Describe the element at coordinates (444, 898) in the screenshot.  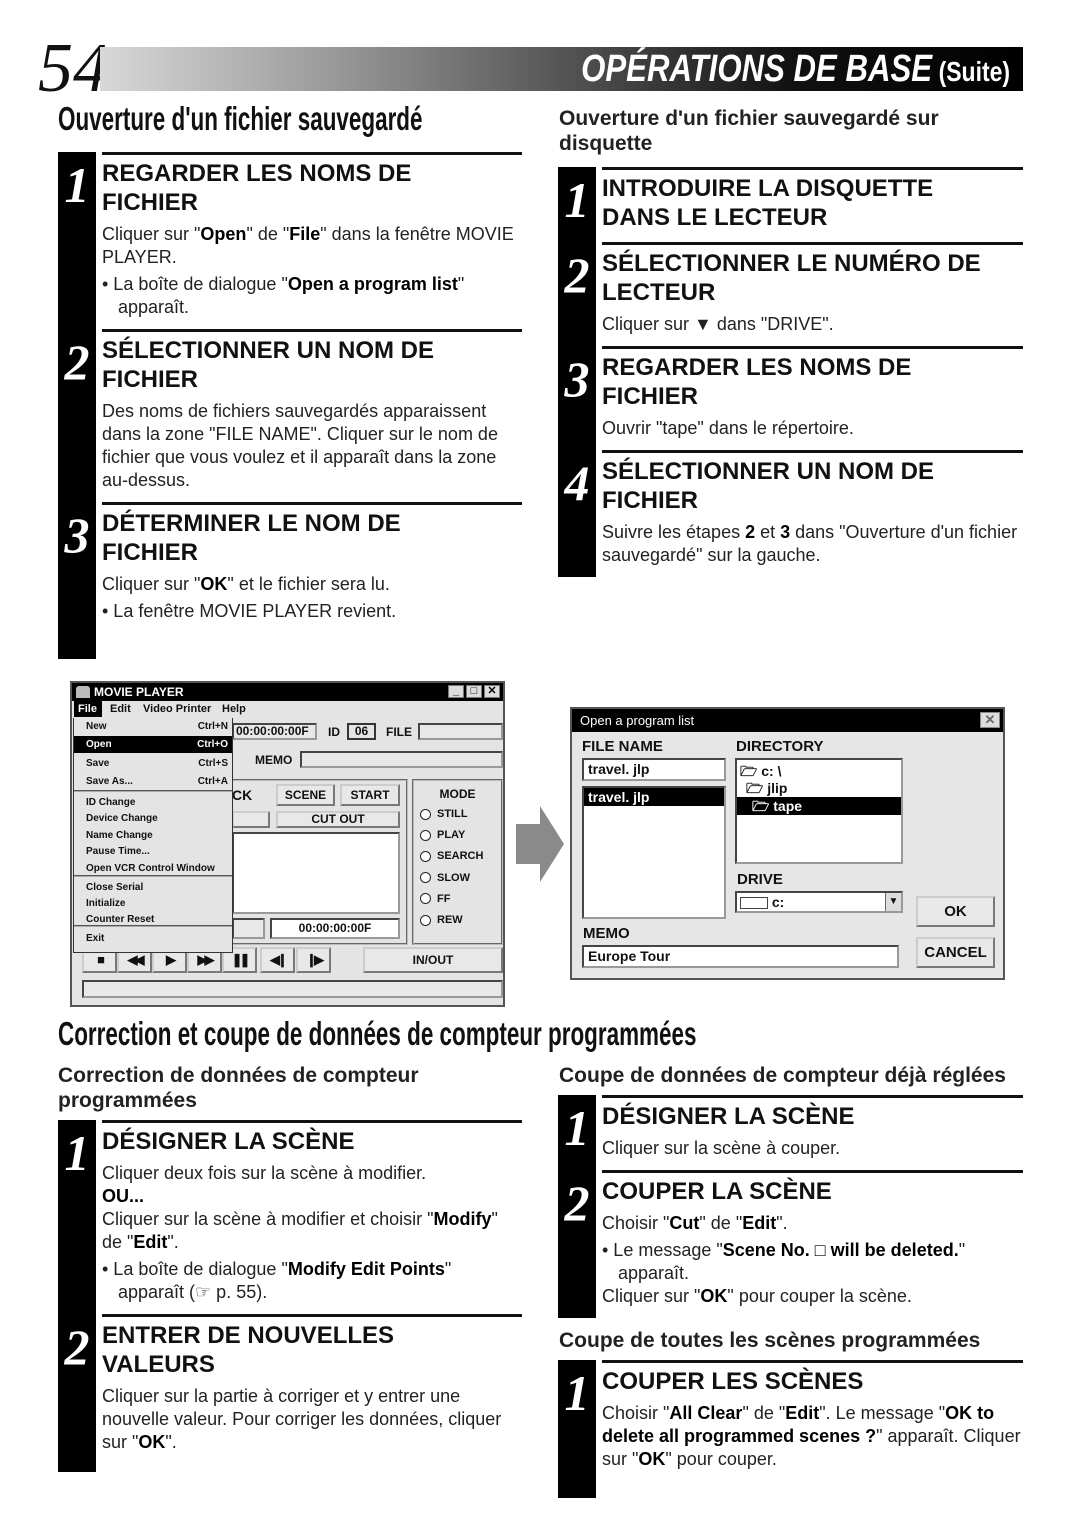
I see `mode-label: FF` at that location.